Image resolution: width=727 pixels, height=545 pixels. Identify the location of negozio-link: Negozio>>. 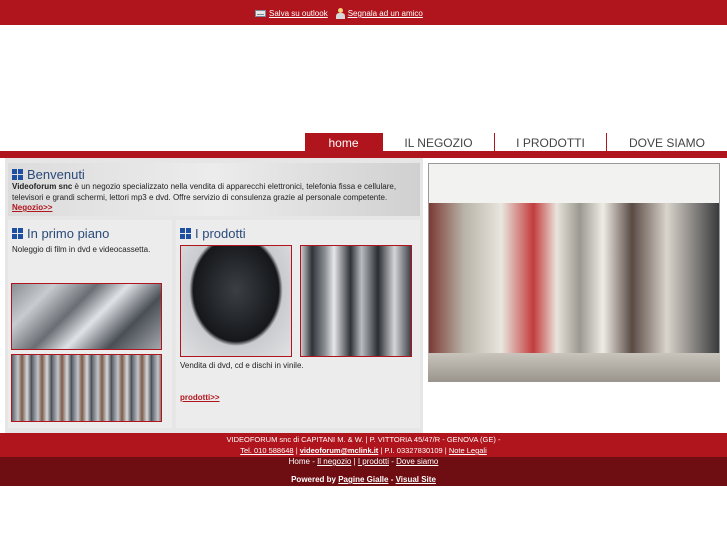
(32, 207).